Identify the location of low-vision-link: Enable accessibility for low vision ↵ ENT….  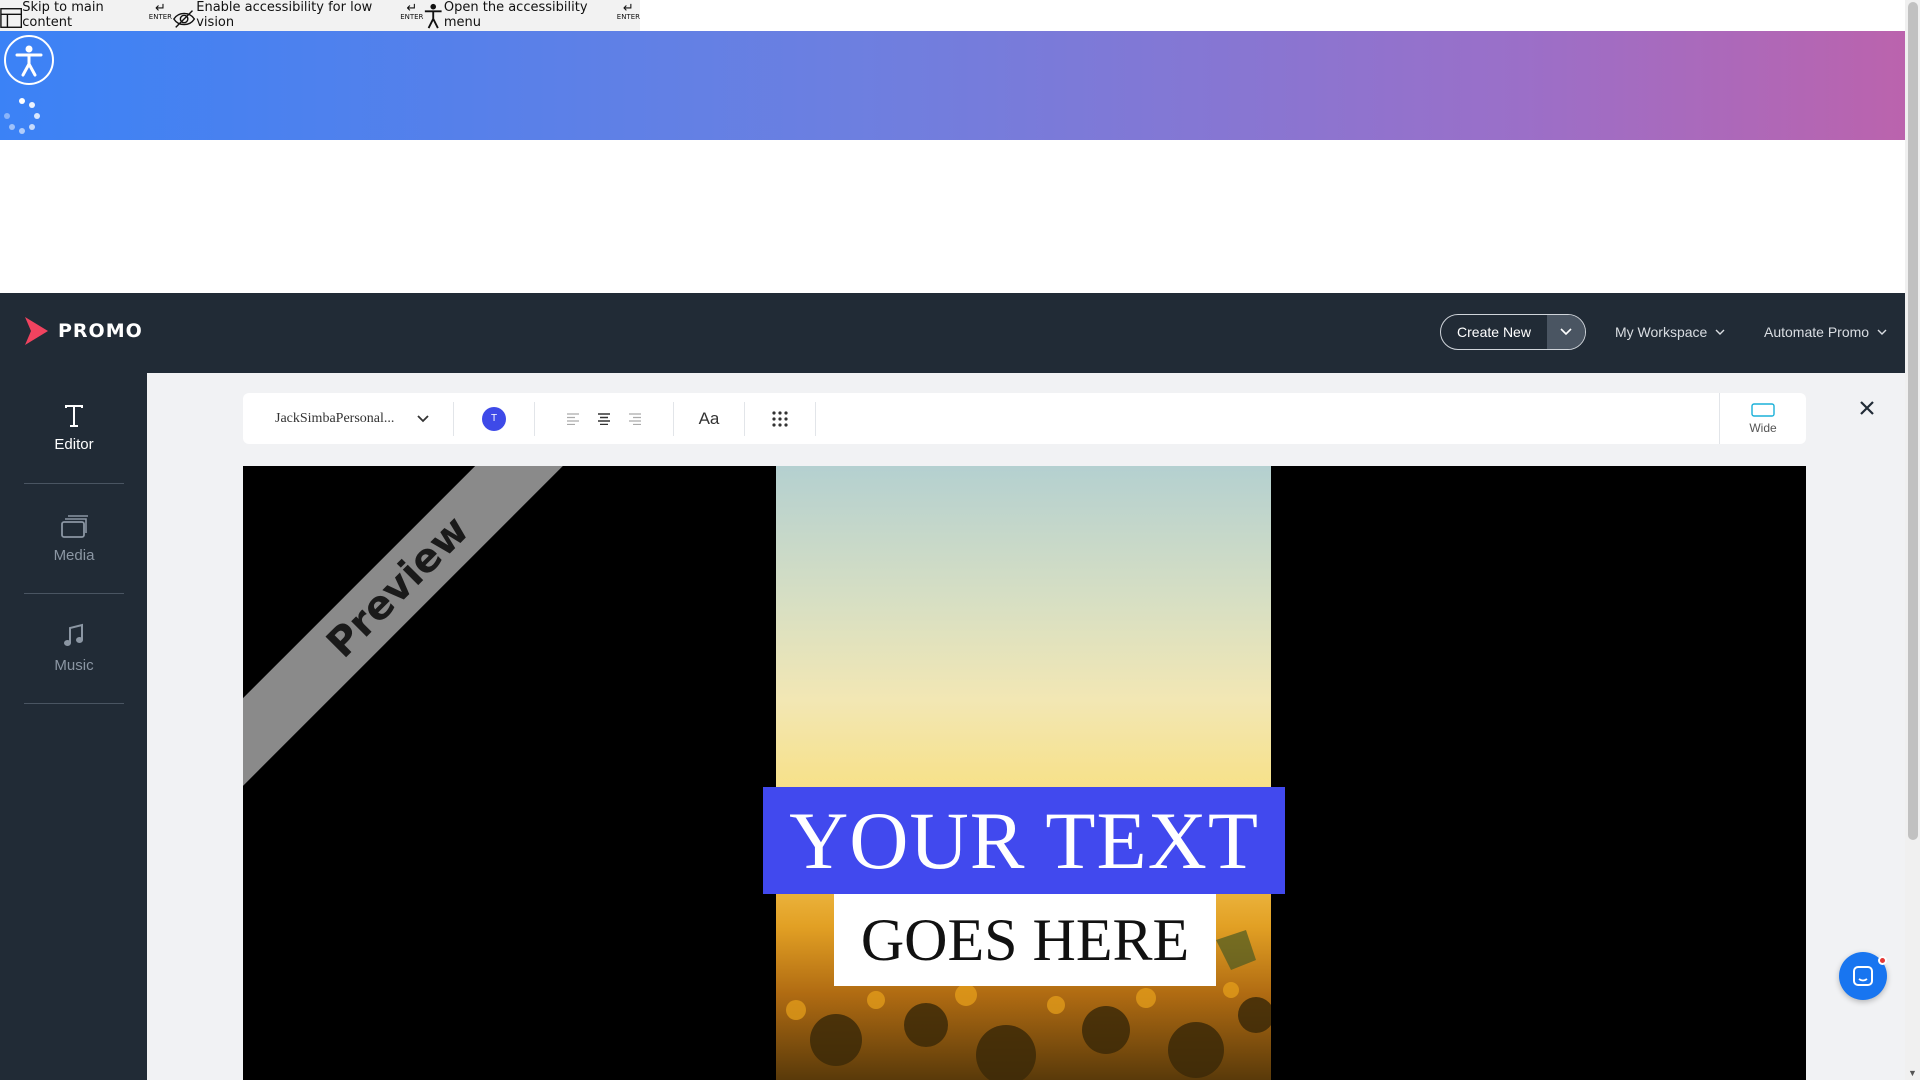
(297, 15).